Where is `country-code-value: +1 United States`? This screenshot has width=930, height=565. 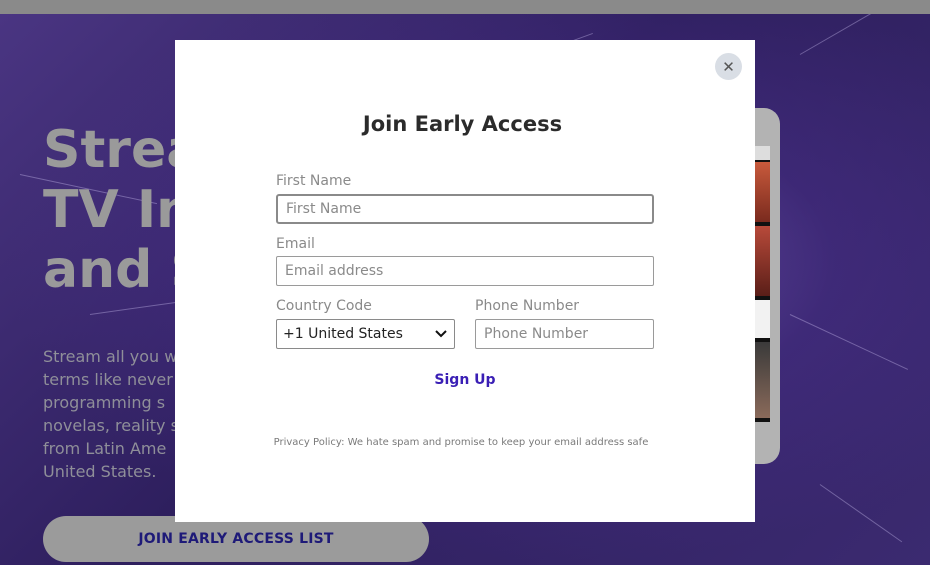
country-code-value: +1 United States is located at coordinates (343, 334).